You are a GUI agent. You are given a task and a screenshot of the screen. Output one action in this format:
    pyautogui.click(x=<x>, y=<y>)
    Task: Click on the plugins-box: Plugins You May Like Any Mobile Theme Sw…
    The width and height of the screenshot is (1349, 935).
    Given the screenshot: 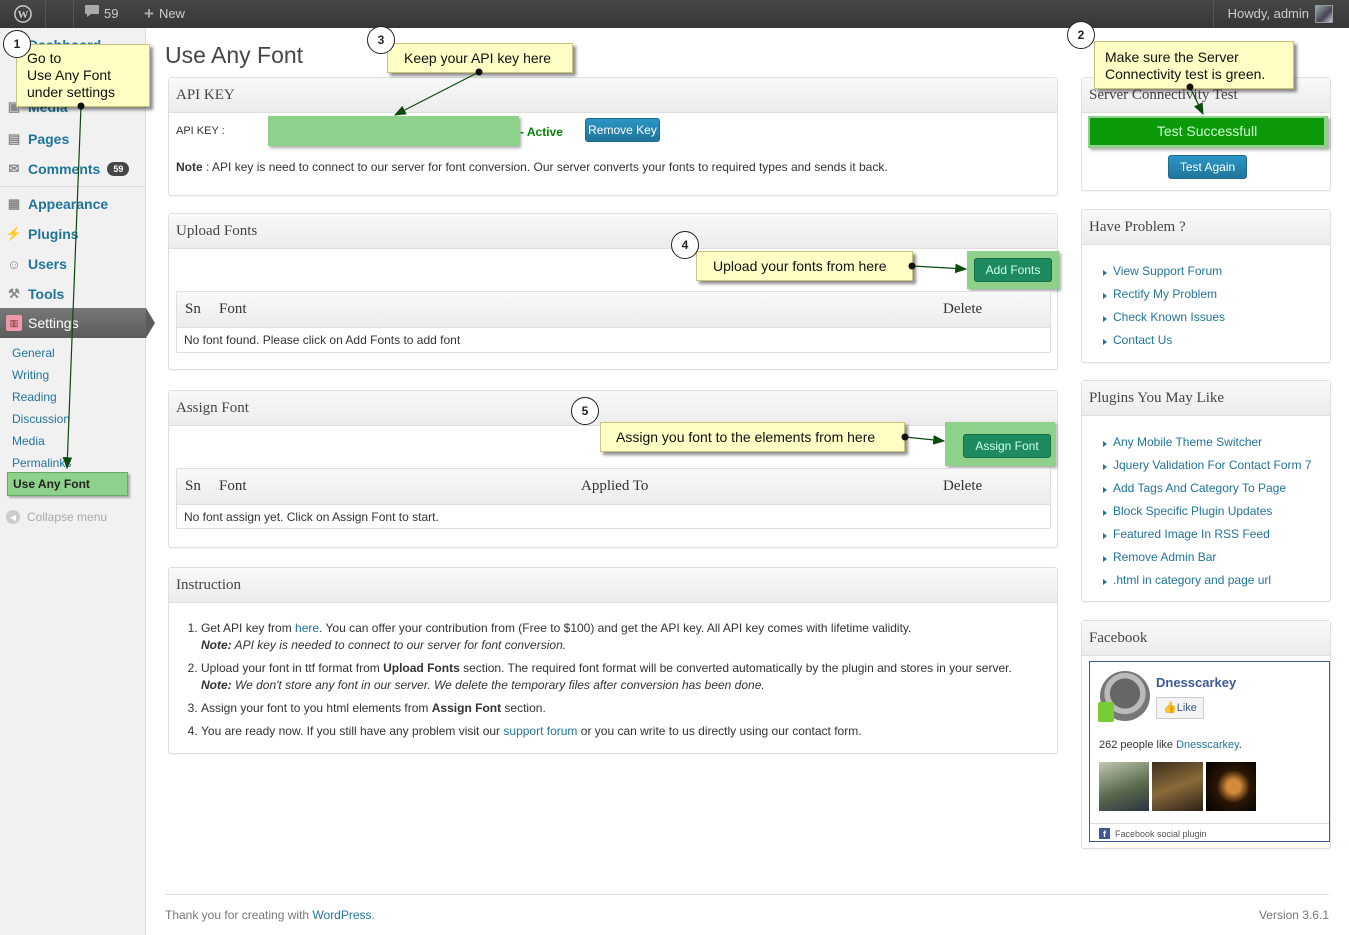 What is the action you would take?
    pyautogui.click(x=1206, y=491)
    